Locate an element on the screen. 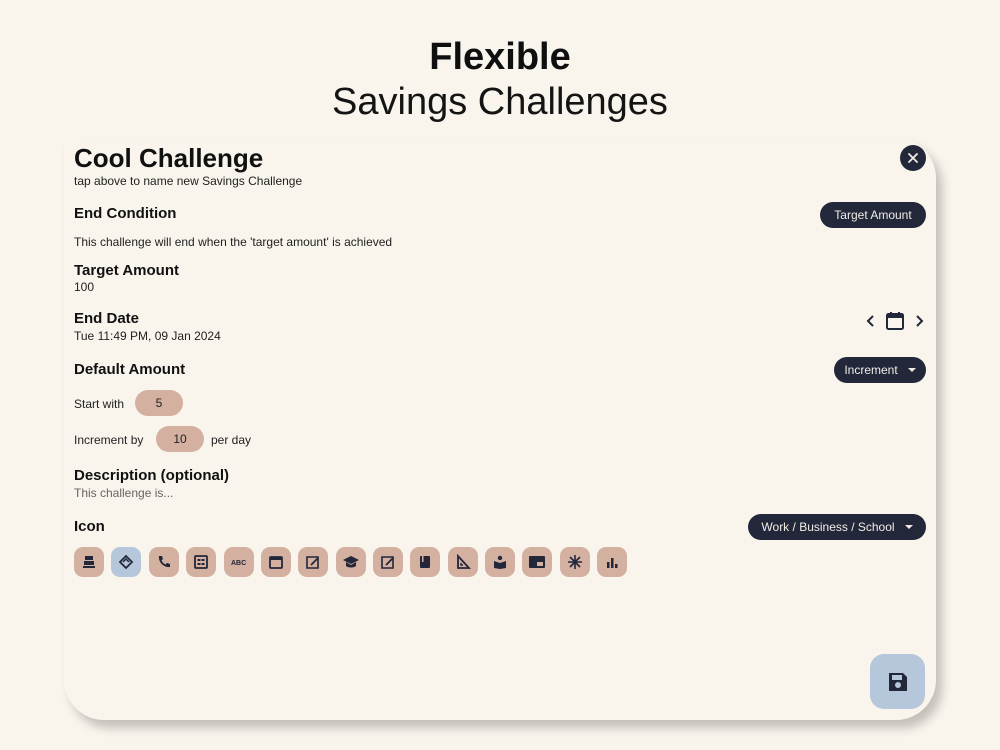  end-date-label: End Date is located at coordinates (107, 318).